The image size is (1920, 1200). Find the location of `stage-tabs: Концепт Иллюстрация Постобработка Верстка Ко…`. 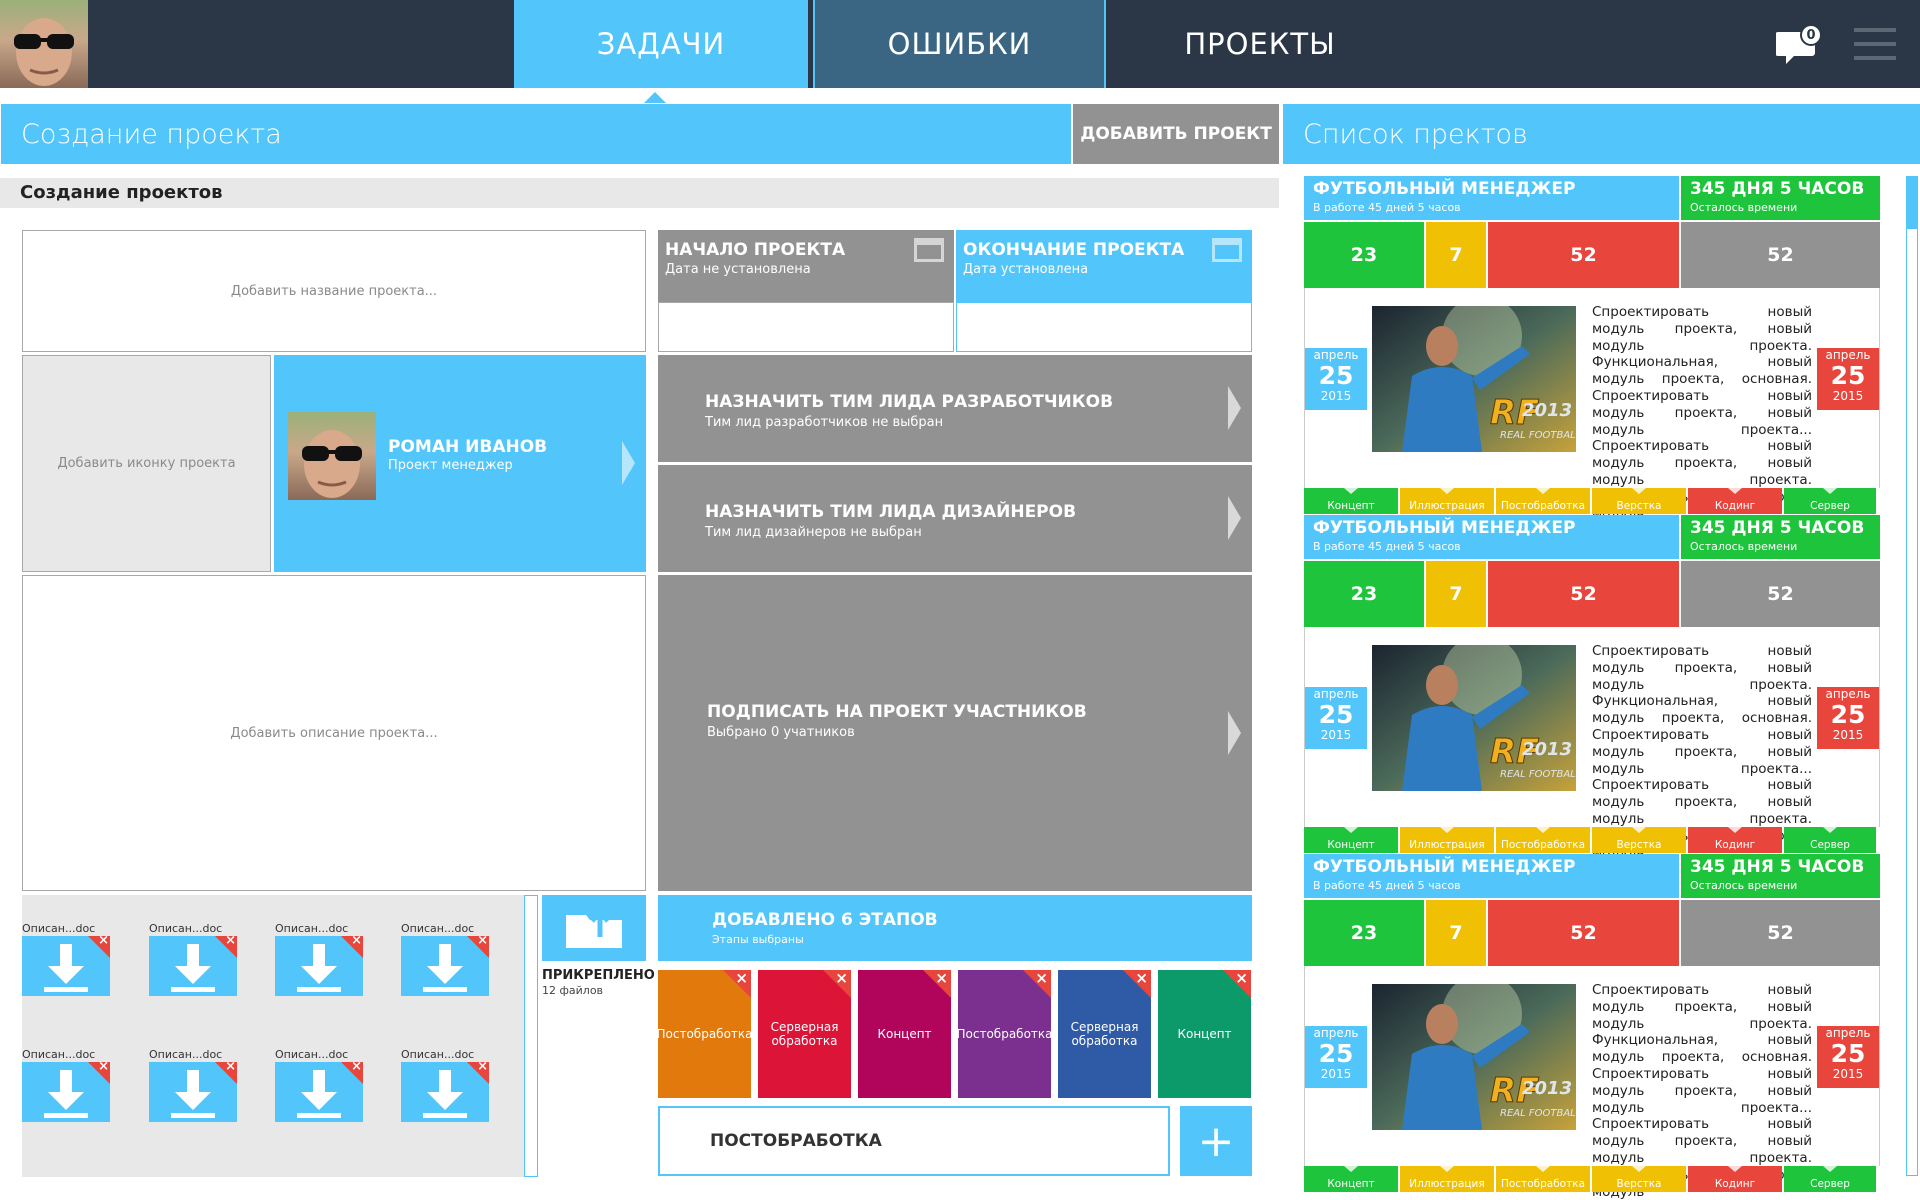

stage-tabs: Концепт Иллюстрация Постобработка Верстка Ко… is located at coordinates (1592, 1179).